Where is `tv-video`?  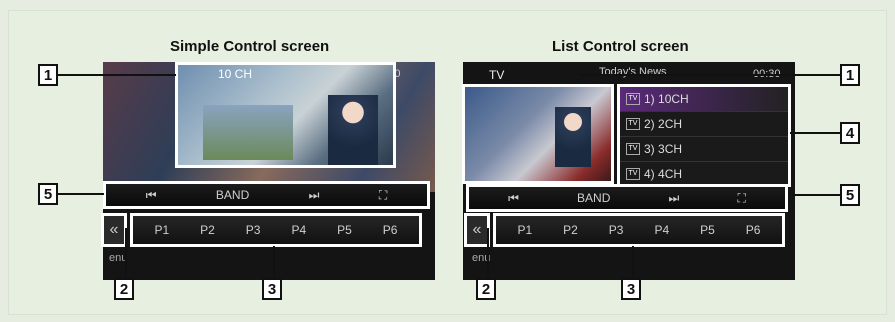 tv-video is located at coordinates (538, 134).